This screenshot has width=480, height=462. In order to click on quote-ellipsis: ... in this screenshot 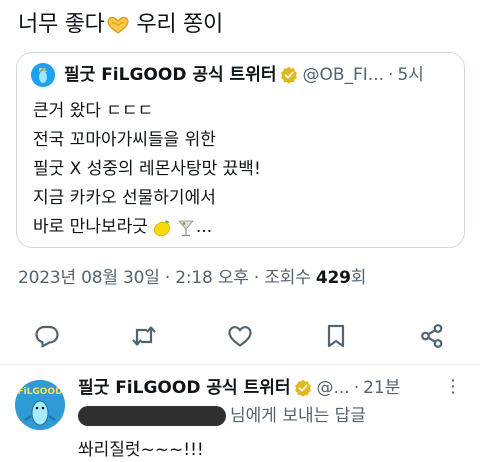, I will do `click(204, 227)`.